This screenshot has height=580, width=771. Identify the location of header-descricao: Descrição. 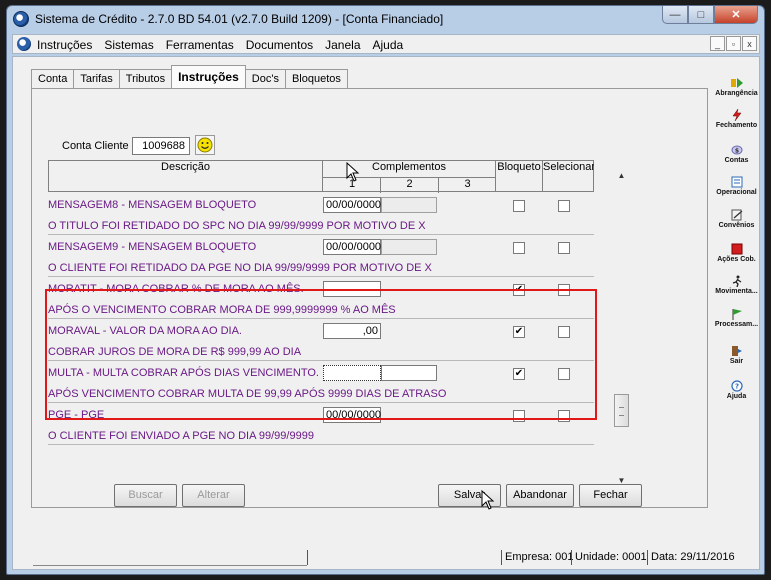
(185, 176).